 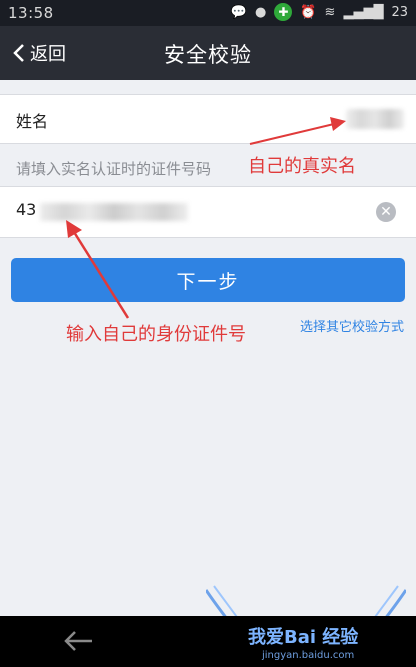 What do you see at coordinates (330, 12) in the screenshot?
I see `wifi-icon: ≋` at bounding box center [330, 12].